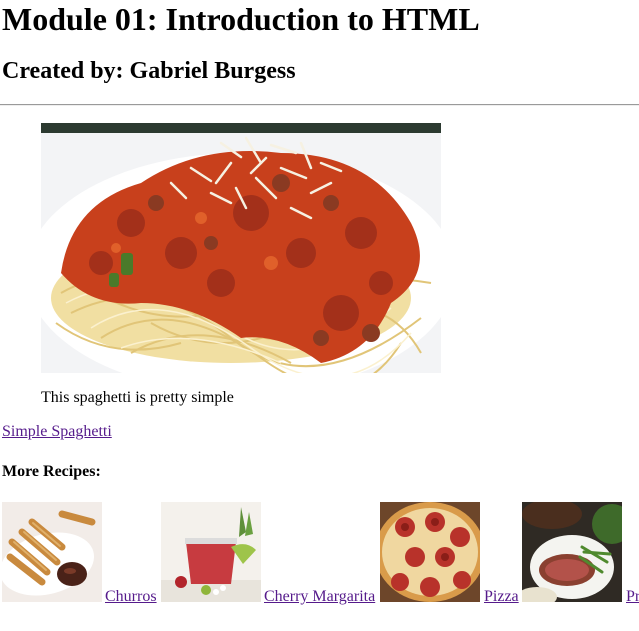  I want to click on prime-rib-link: Pr, so click(632, 597).